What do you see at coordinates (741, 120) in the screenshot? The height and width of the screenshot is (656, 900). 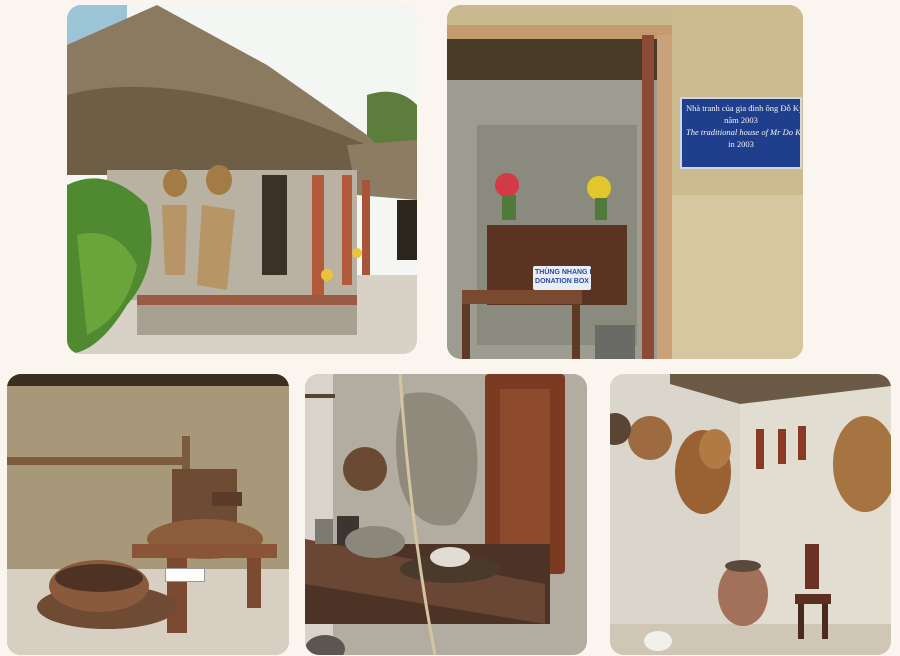 I see `plaque-line-year-vi: năm 2003` at bounding box center [741, 120].